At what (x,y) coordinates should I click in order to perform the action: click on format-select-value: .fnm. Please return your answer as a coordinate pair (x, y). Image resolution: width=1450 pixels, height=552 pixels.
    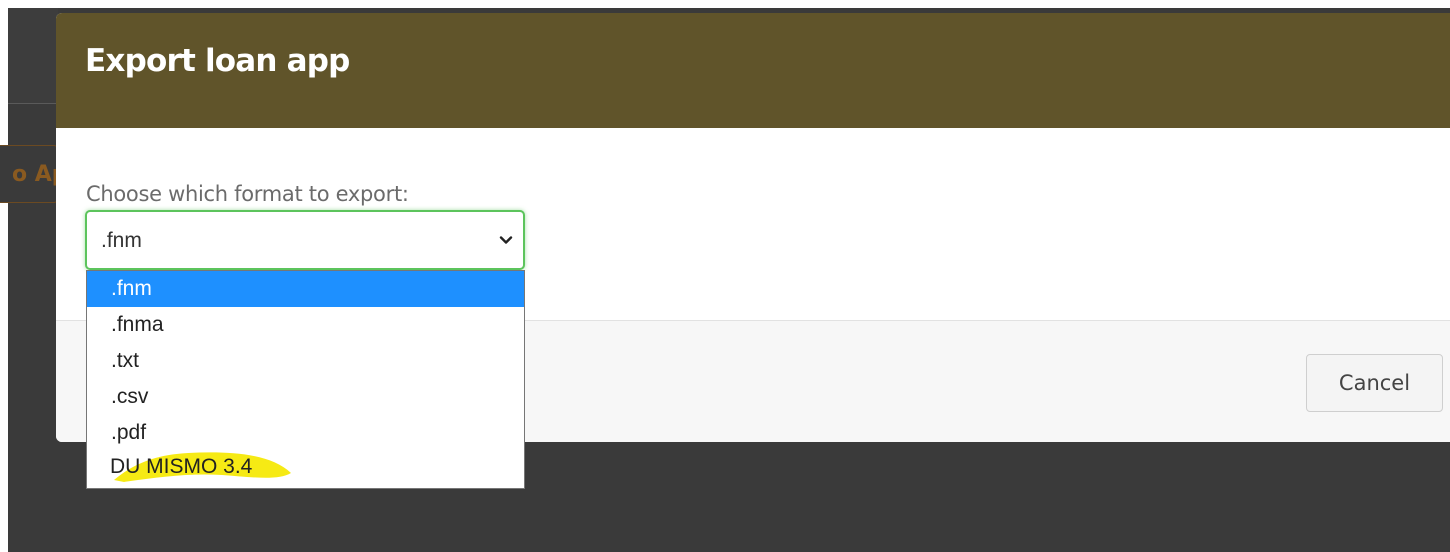
    Looking at the image, I should click on (121, 240).